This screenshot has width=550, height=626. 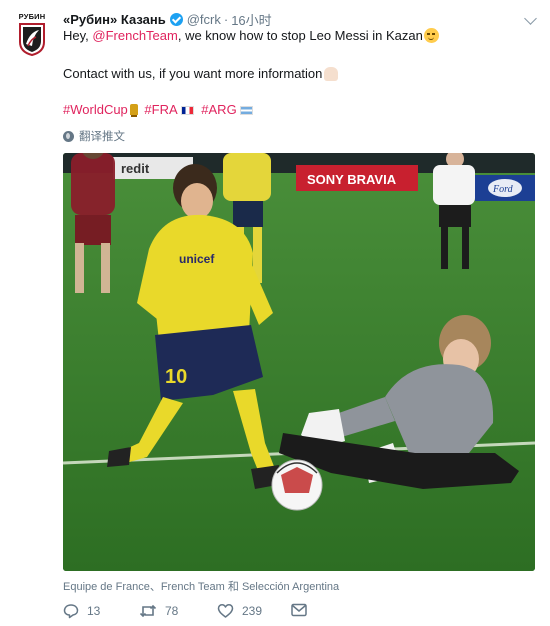 What do you see at coordinates (297, 485) in the screenshot?
I see `football` at bounding box center [297, 485].